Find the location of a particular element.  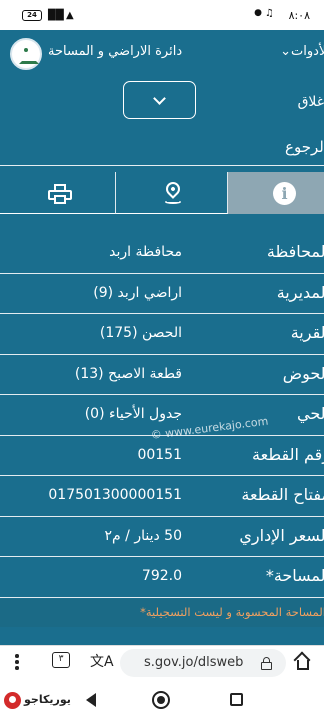

field-label: المحافظة is located at coordinates (295, 251).